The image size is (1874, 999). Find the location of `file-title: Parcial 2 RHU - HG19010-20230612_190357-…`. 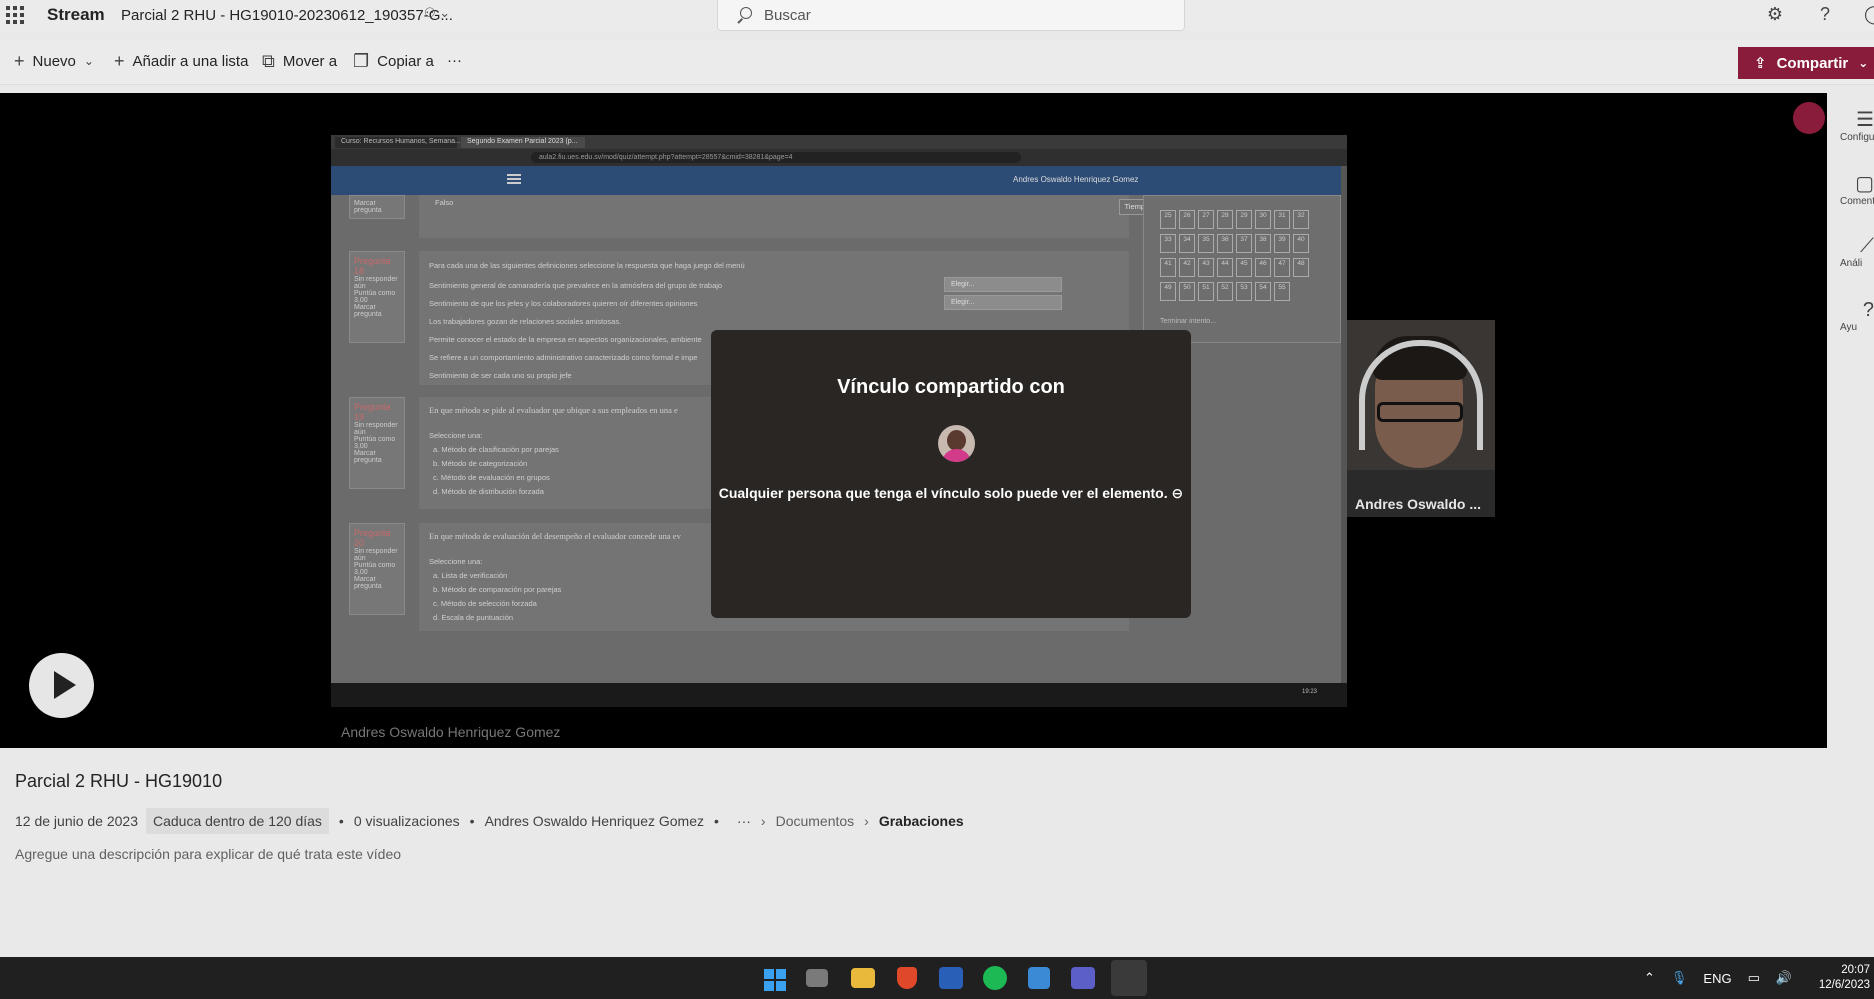

file-title: Parcial 2 RHU - HG19010-20230612_190357-… is located at coordinates (287, 15).